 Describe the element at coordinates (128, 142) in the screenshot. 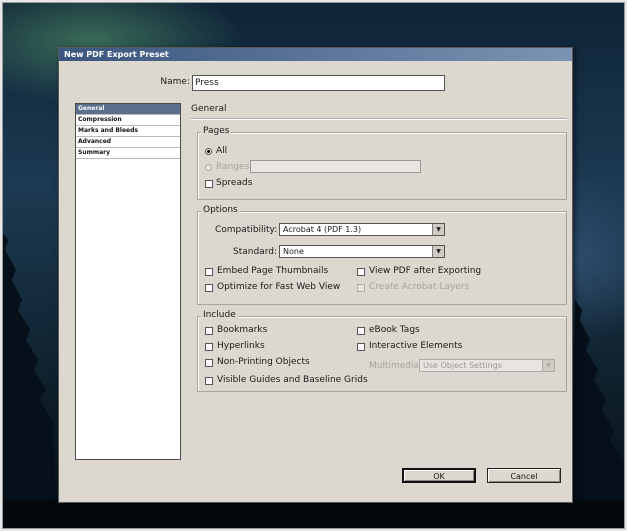

I see `sidebar-item-advanced: Advanced` at that location.